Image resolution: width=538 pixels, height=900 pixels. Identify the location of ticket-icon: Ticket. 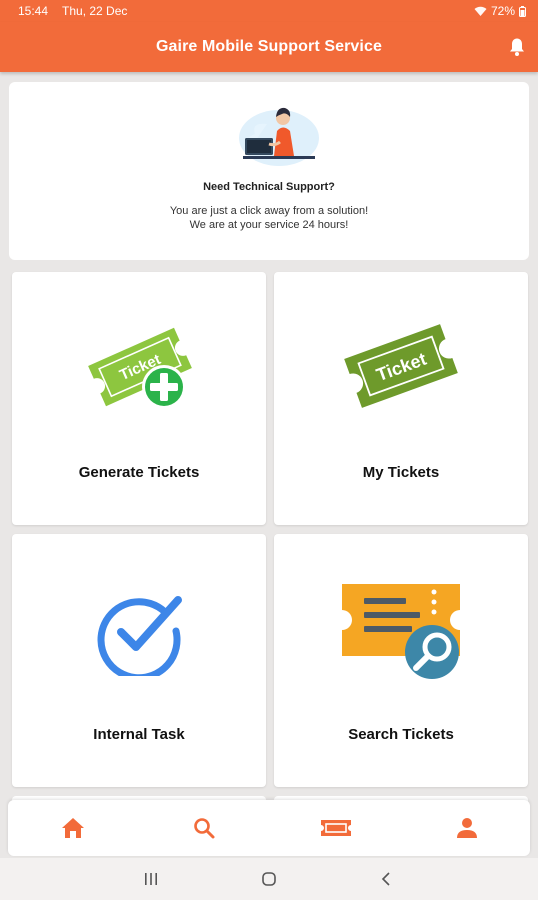
(401, 366).